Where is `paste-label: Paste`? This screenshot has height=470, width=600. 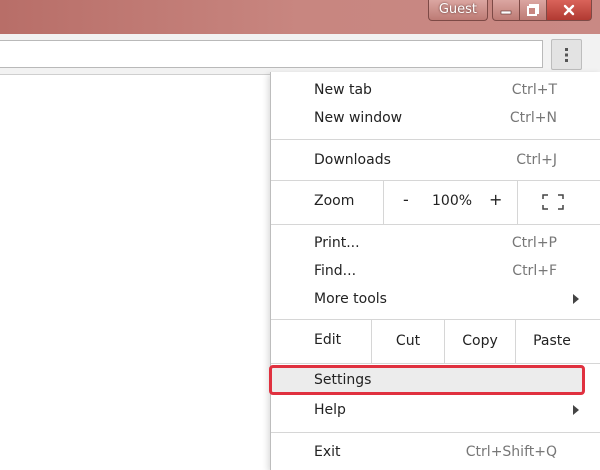 paste-label: Paste is located at coordinates (552, 341).